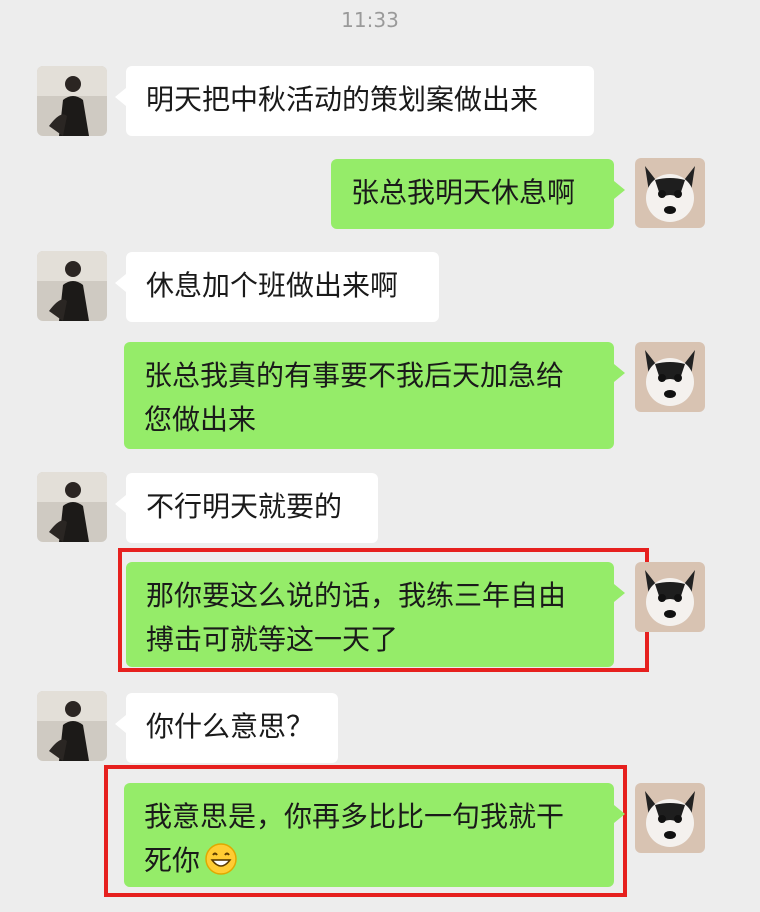 This screenshot has width=760, height=912. What do you see at coordinates (356, 595) in the screenshot?
I see `message-text-line: 那你要这么说的话，我练三年自由` at bounding box center [356, 595].